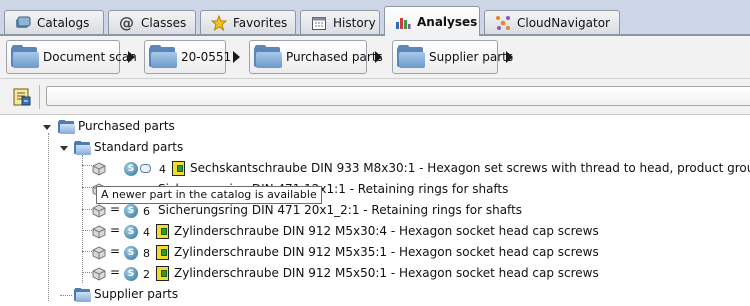 The width and height of the screenshot is (750, 306). Describe the element at coordinates (334, 57) in the screenshot. I see `breadcrumb-label: Purchased parts` at that location.